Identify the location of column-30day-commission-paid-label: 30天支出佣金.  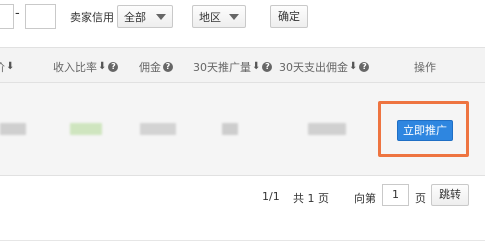
(313, 67).